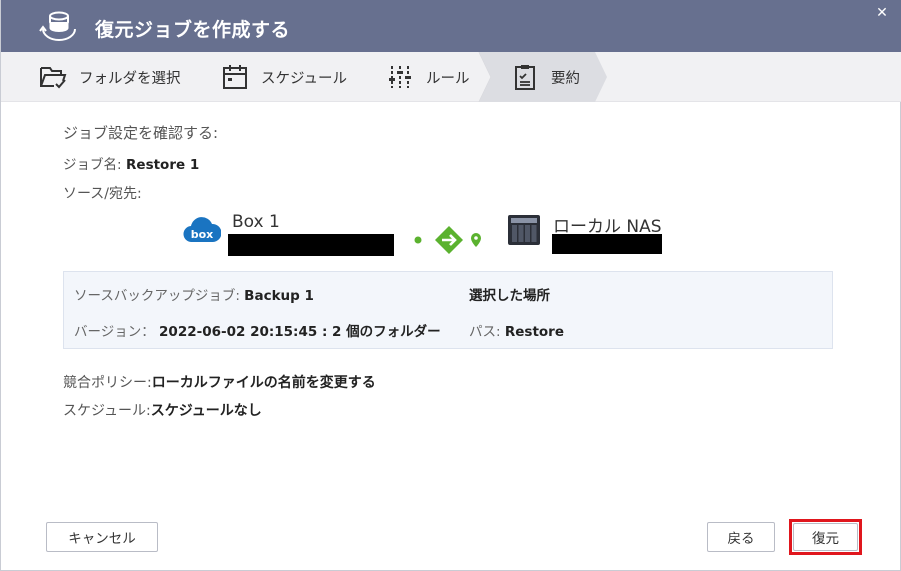 This screenshot has width=901, height=571. What do you see at coordinates (163, 165) in the screenshot?
I see `job-name-value: Restore 1` at bounding box center [163, 165].